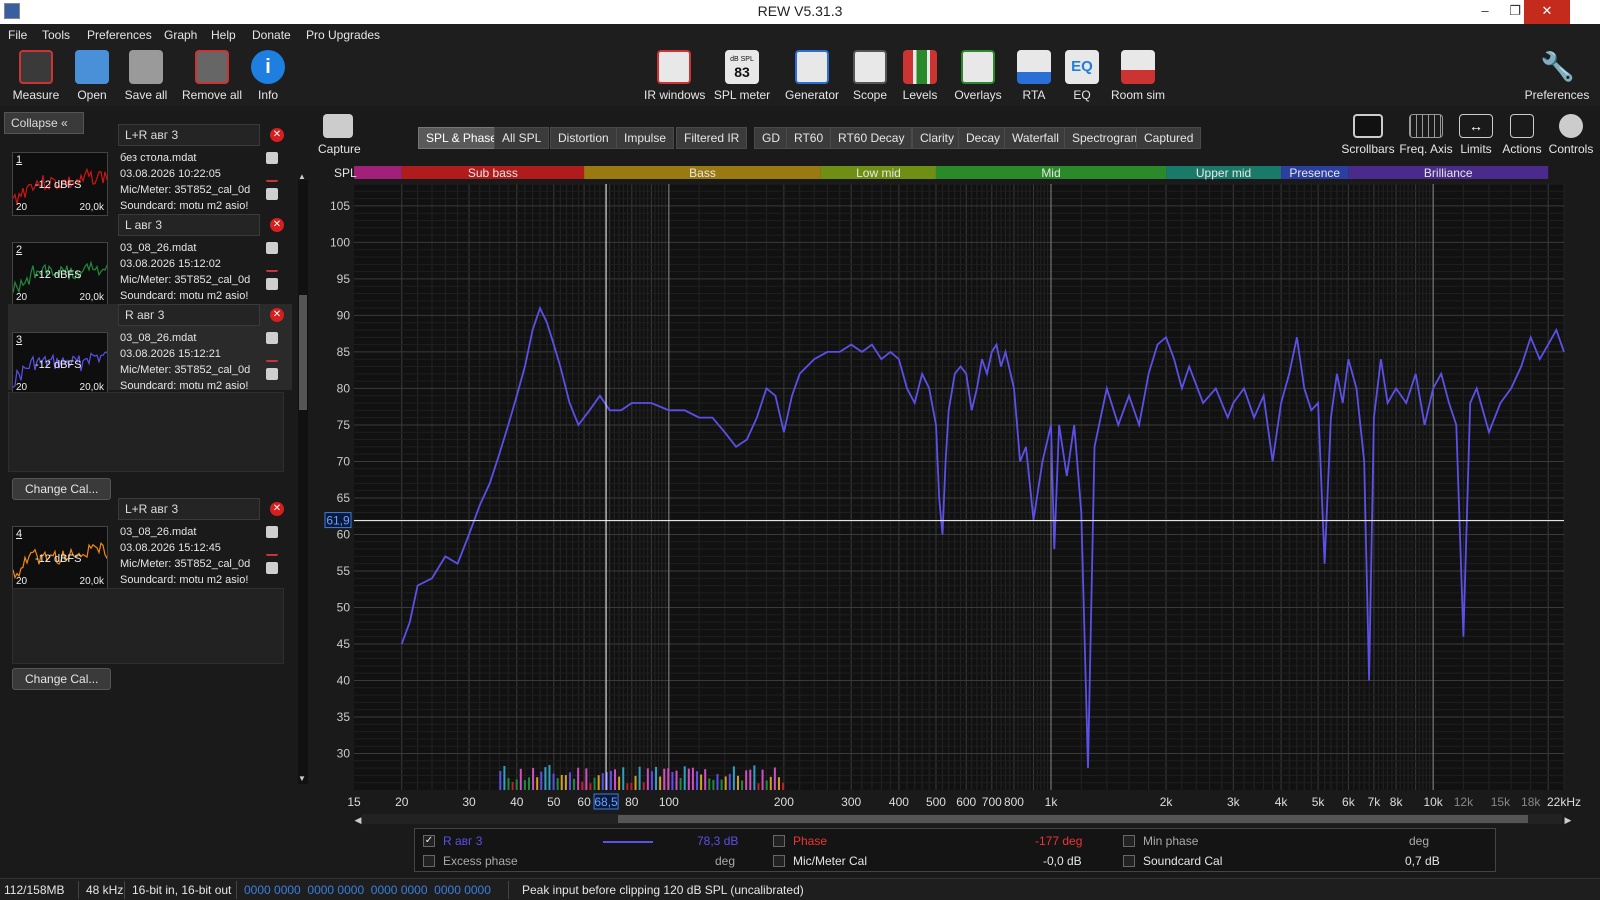 The width and height of the screenshot is (1600, 900). I want to click on x-tick-label: 600, so click(966, 802).